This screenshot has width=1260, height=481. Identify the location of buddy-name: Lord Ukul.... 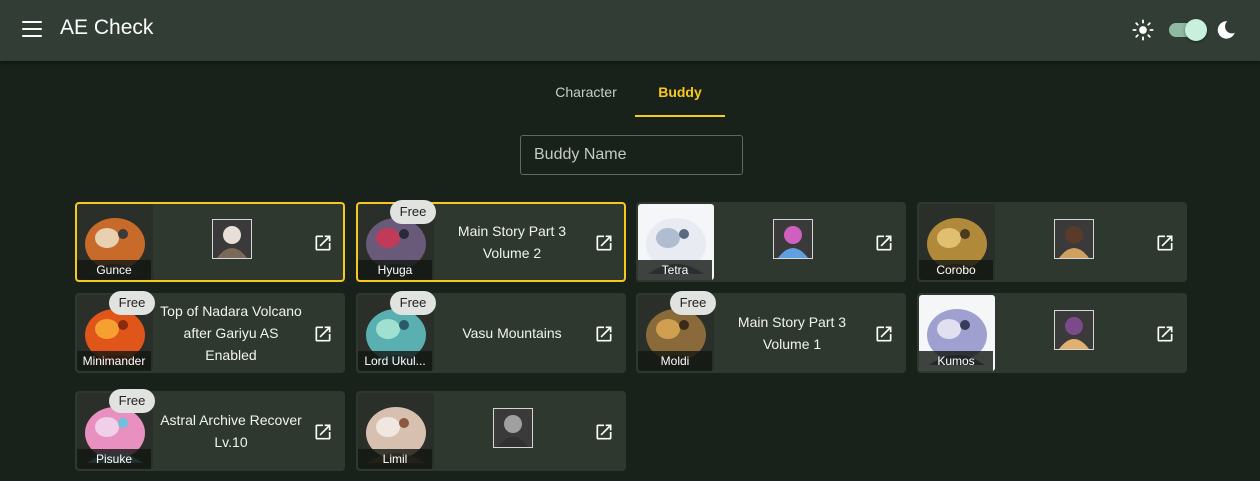
(395, 361).